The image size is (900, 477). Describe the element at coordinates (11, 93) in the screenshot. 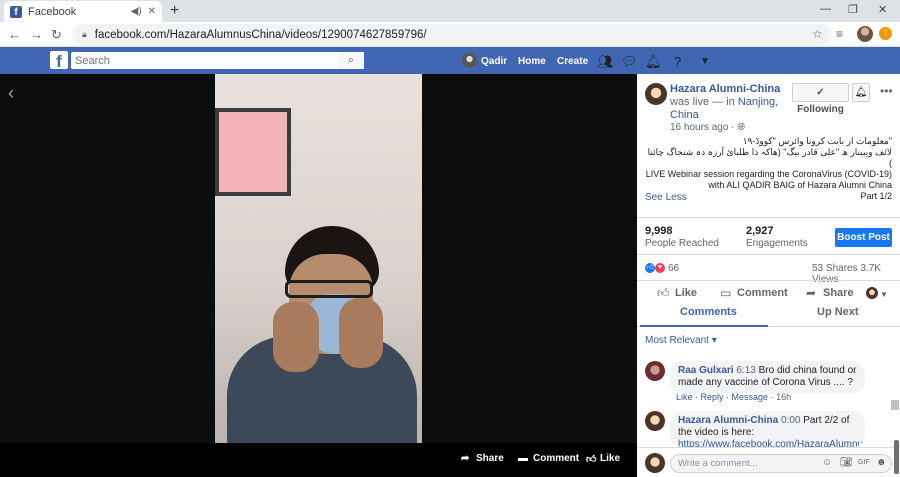

I see `video-back-icon: ‹` at that location.